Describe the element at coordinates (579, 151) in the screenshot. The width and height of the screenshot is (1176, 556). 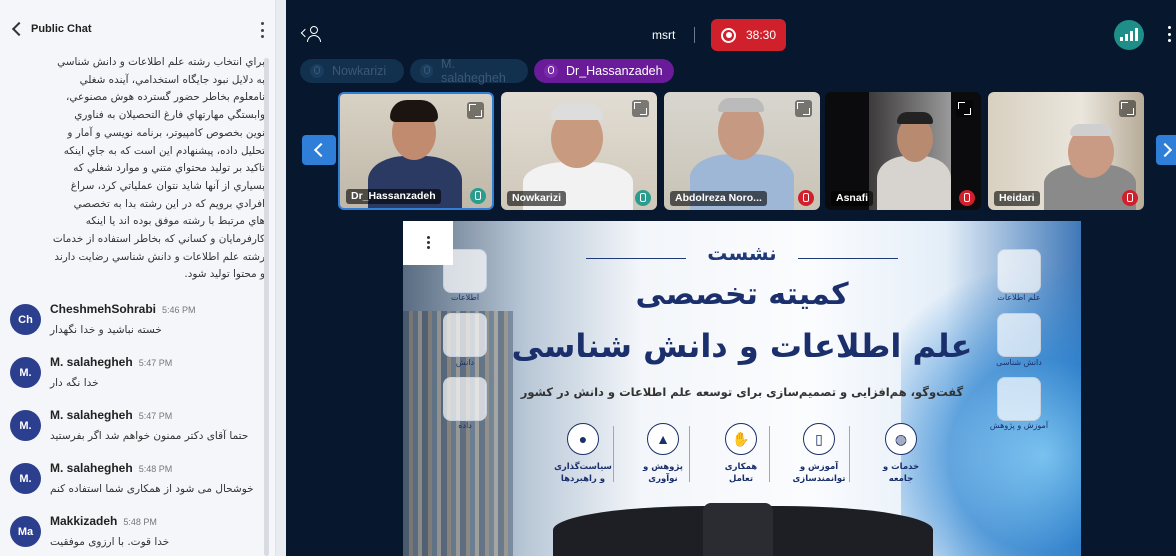
I see `video-tile: Nowkarizi` at that location.